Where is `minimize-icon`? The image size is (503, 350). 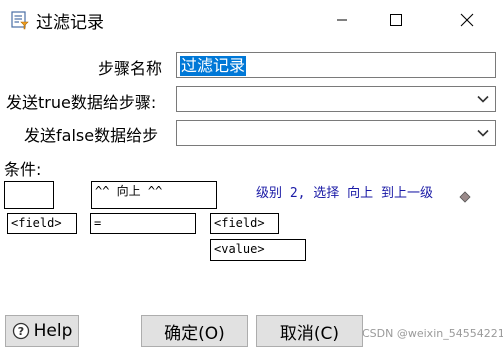 minimize-icon is located at coordinates (342, 20).